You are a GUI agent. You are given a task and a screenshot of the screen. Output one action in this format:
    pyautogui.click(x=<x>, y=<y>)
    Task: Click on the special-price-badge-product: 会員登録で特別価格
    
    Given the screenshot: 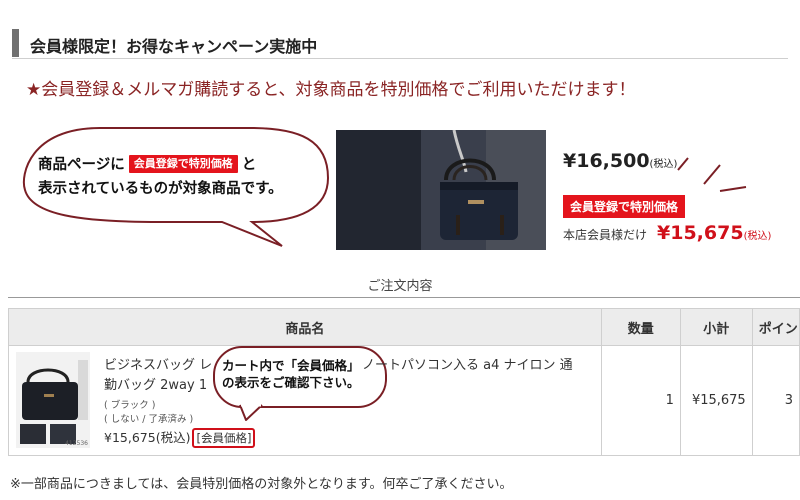 What is the action you would take?
    pyautogui.click(x=624, y=206)
    